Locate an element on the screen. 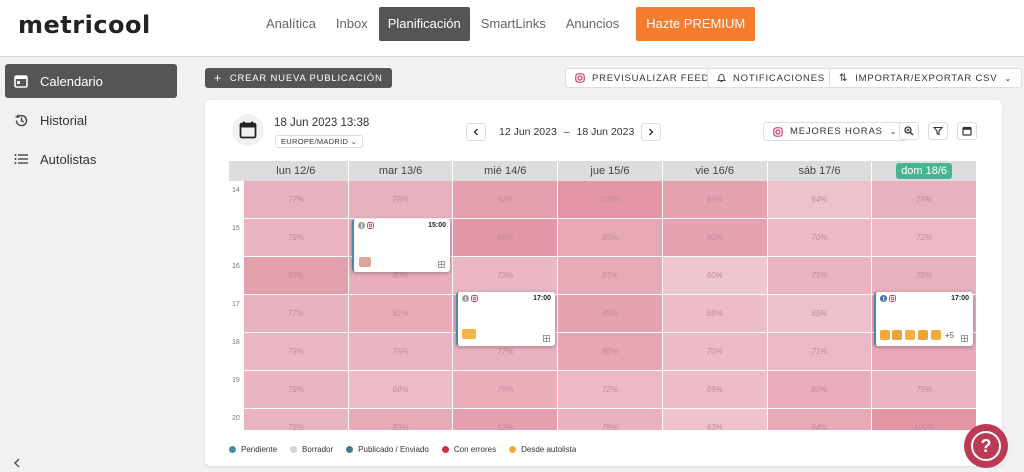 The width and height of the screenshot is (1024, 472). scheduled-post-card: 15:00 is located at coordinates (401, 245).